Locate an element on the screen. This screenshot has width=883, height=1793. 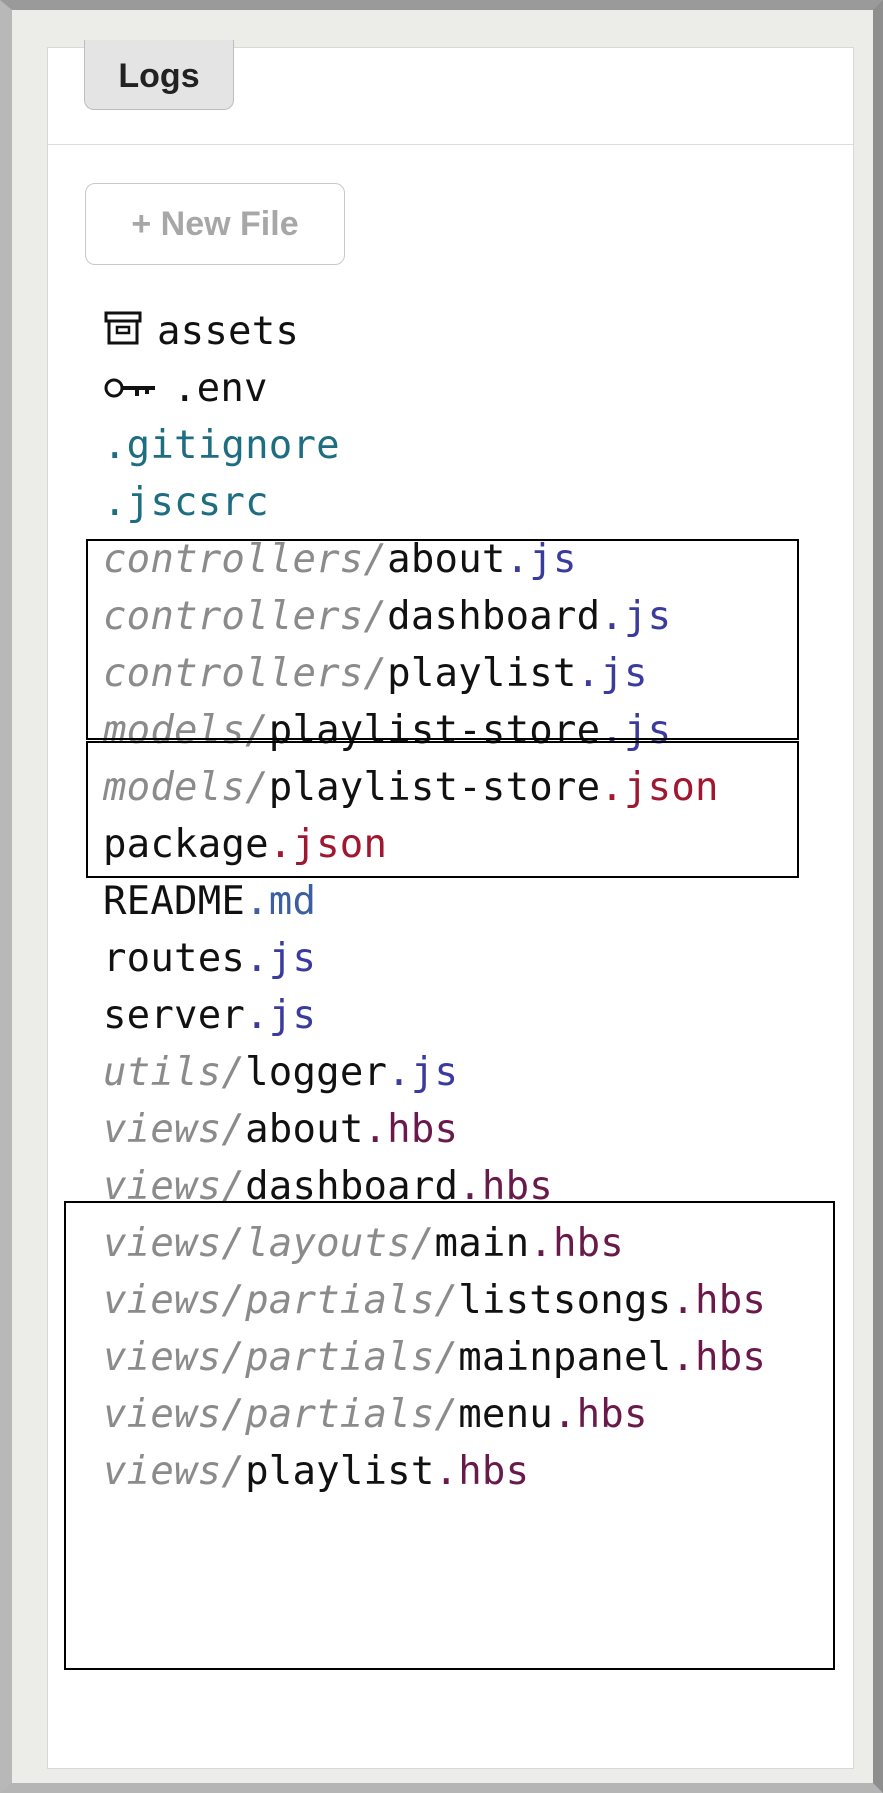
file-item-views-layouts-main: views/layouts/main.hbs is located at coordinates (363, 1244).